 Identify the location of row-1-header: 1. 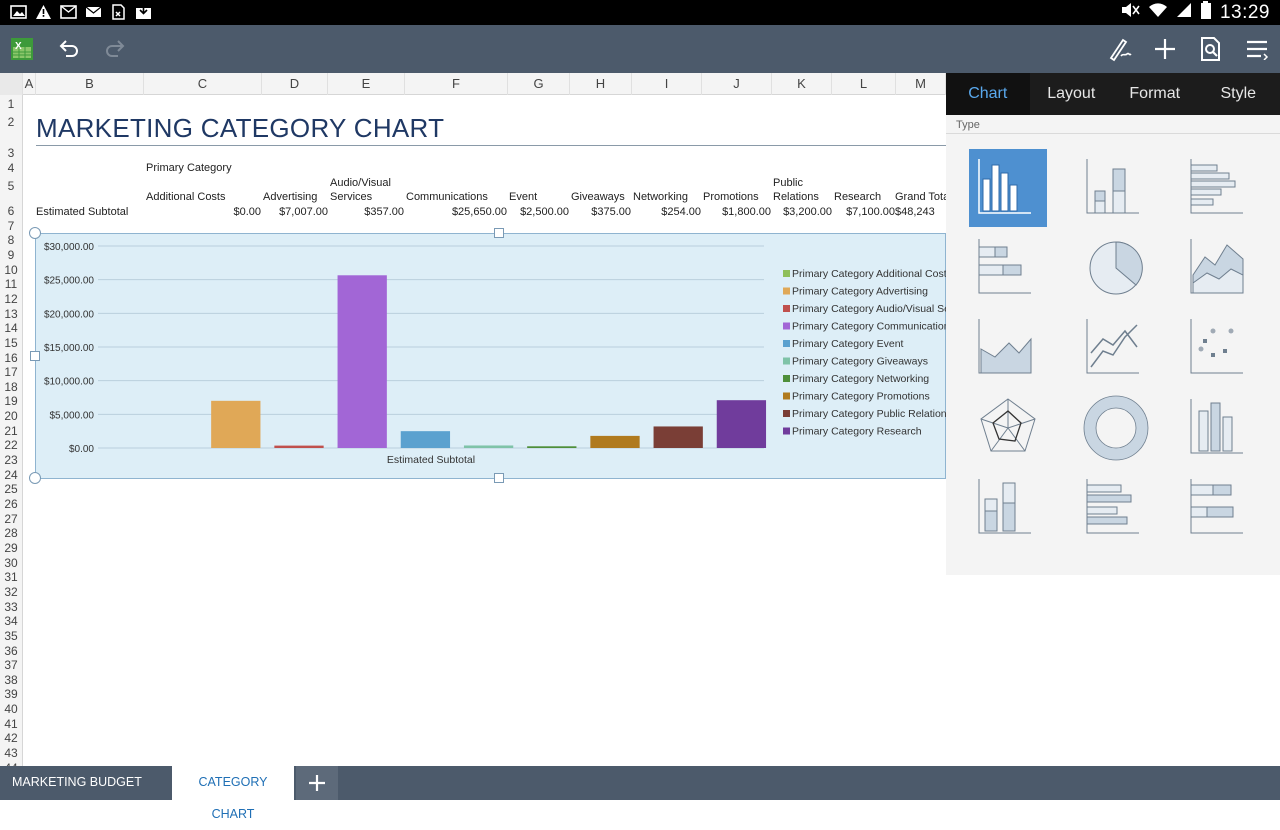
(11, 104).